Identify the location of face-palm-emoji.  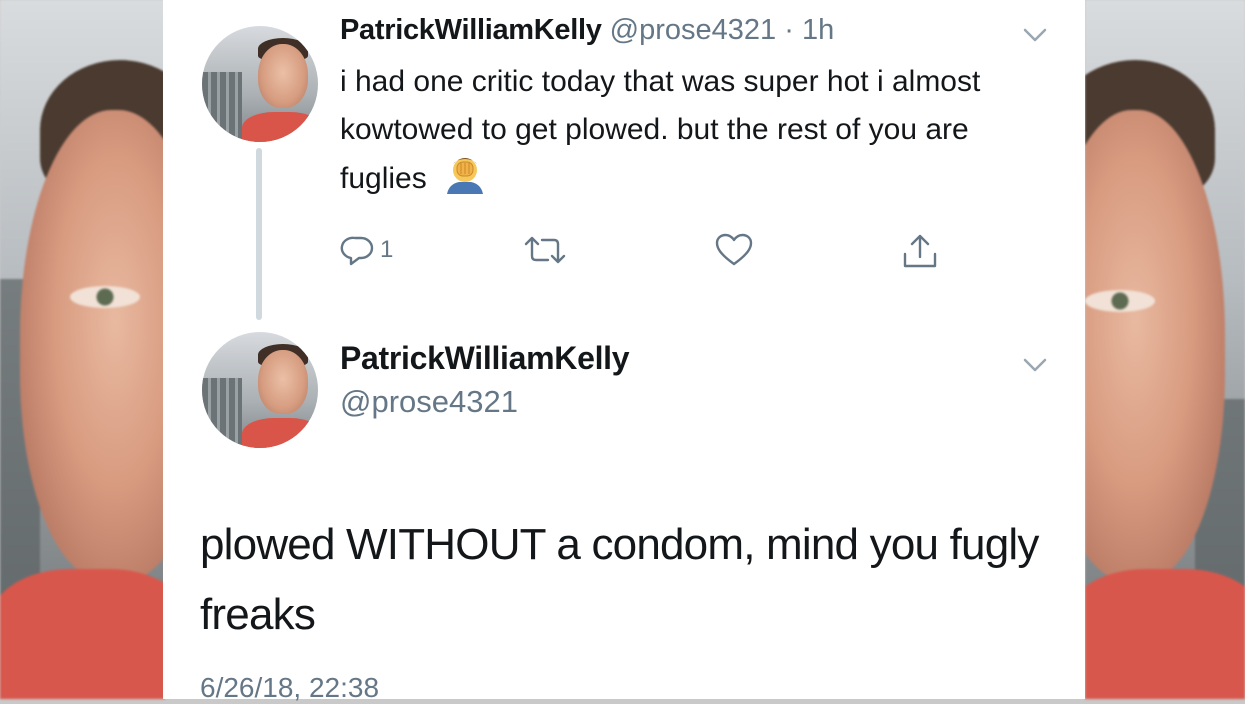
(465, 181).